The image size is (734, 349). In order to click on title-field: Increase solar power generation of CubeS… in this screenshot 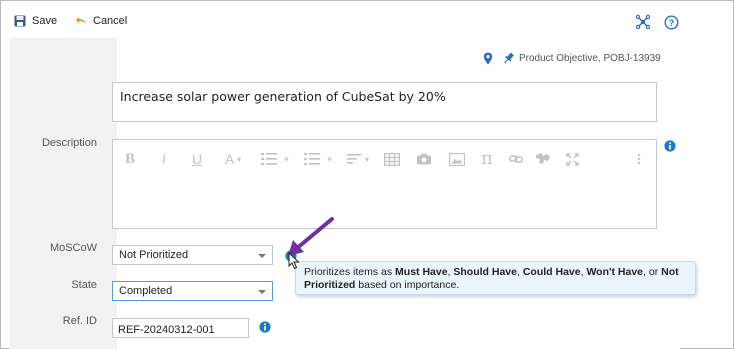, I will do `click(384, 102)`.